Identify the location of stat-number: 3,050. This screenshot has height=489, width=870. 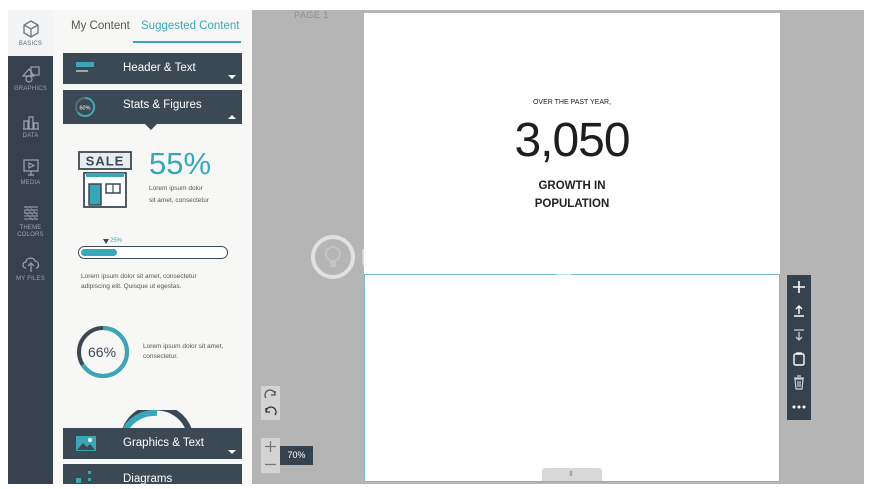
(572, 140).